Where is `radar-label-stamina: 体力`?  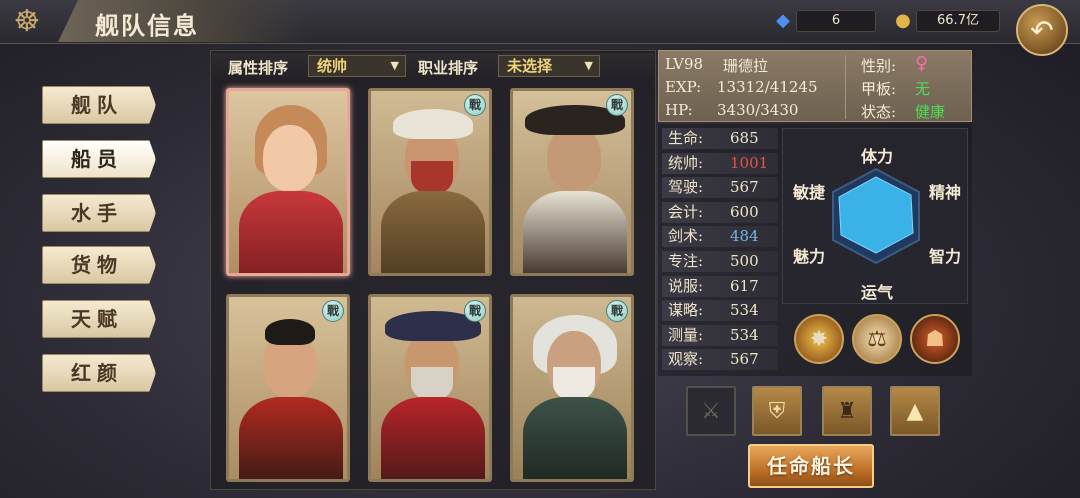
radar-label-stamina: 体力 is located at coordinates (877, 156).